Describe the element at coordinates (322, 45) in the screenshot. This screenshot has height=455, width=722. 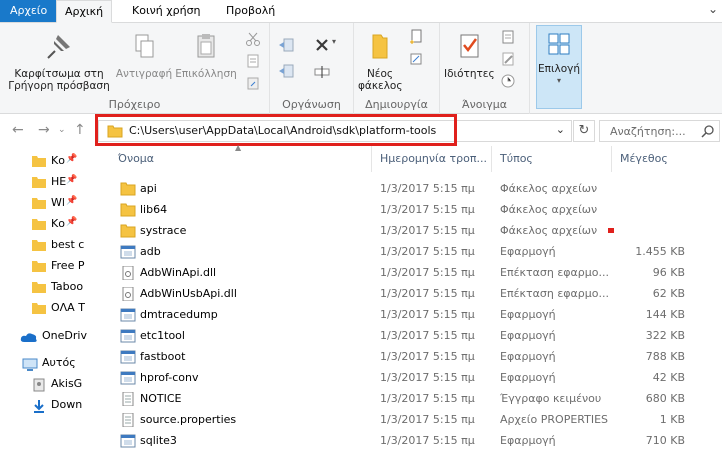
I see `delete-icon` at that location.